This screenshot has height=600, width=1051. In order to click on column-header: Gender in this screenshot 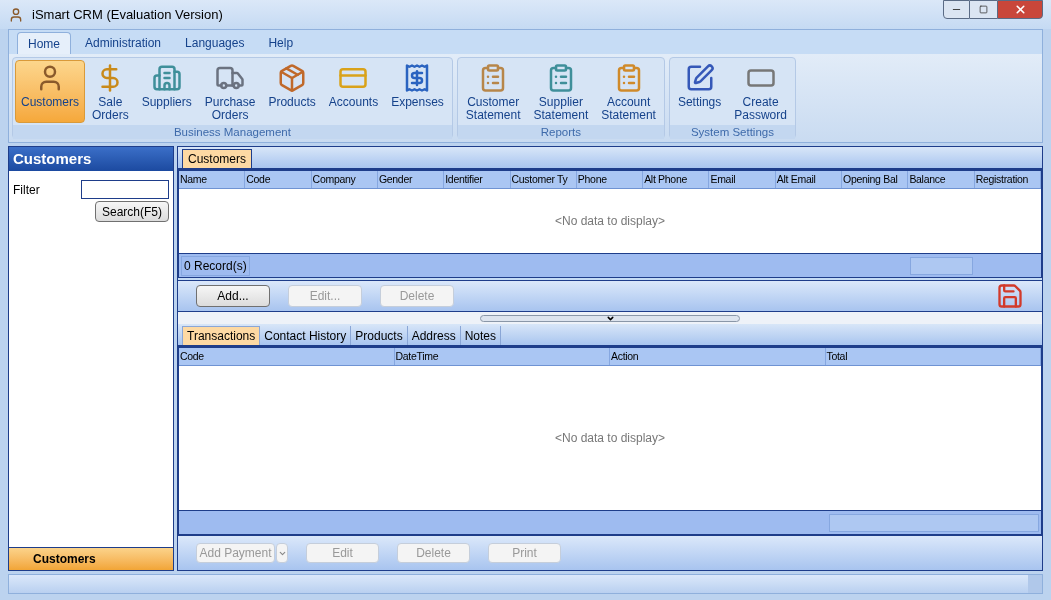, I will do `click(411, 179)`.